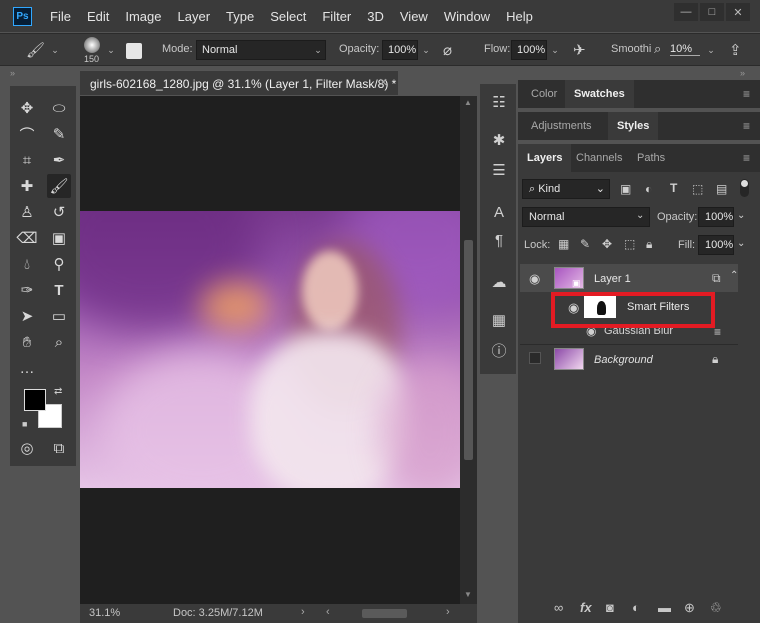  What do you see at coordinates (447, 50) in the screenshot?
I see `pressure-opacity-icon: ⌀` at bounding box center [447, 50].